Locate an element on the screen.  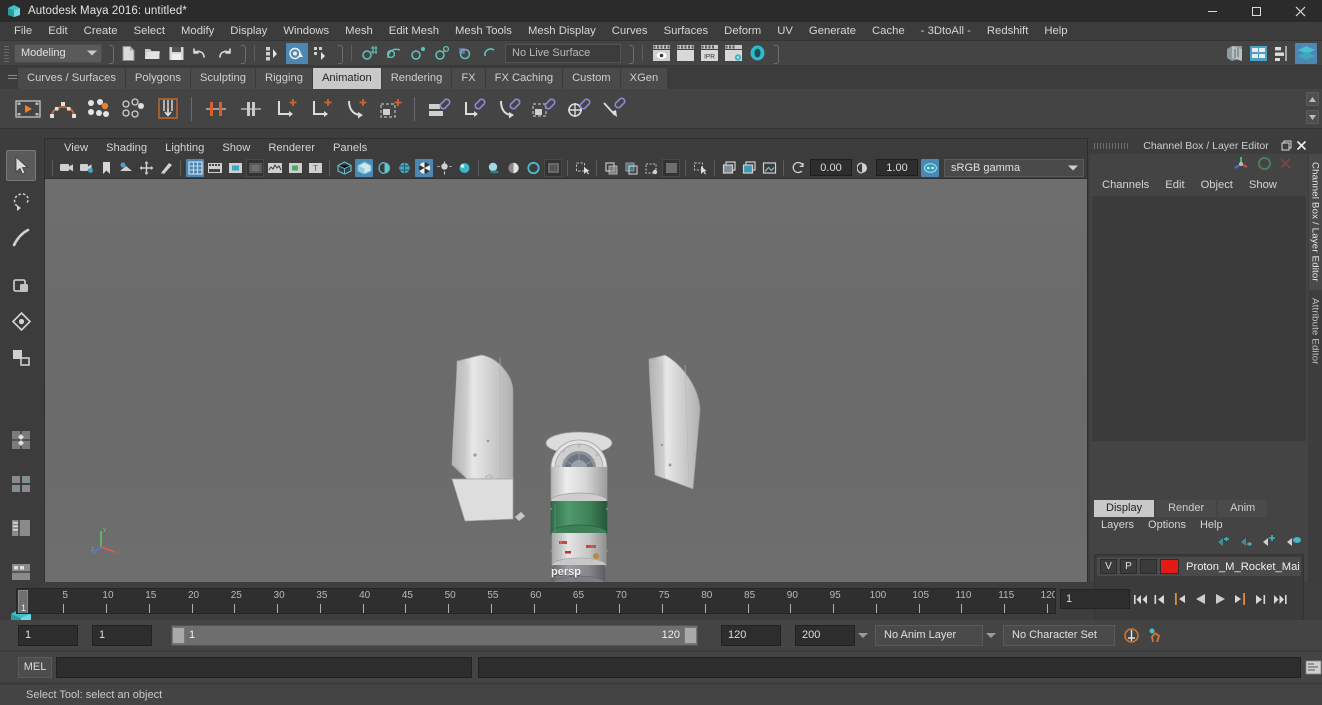
x-icon is located at coordinates (1285, 165).